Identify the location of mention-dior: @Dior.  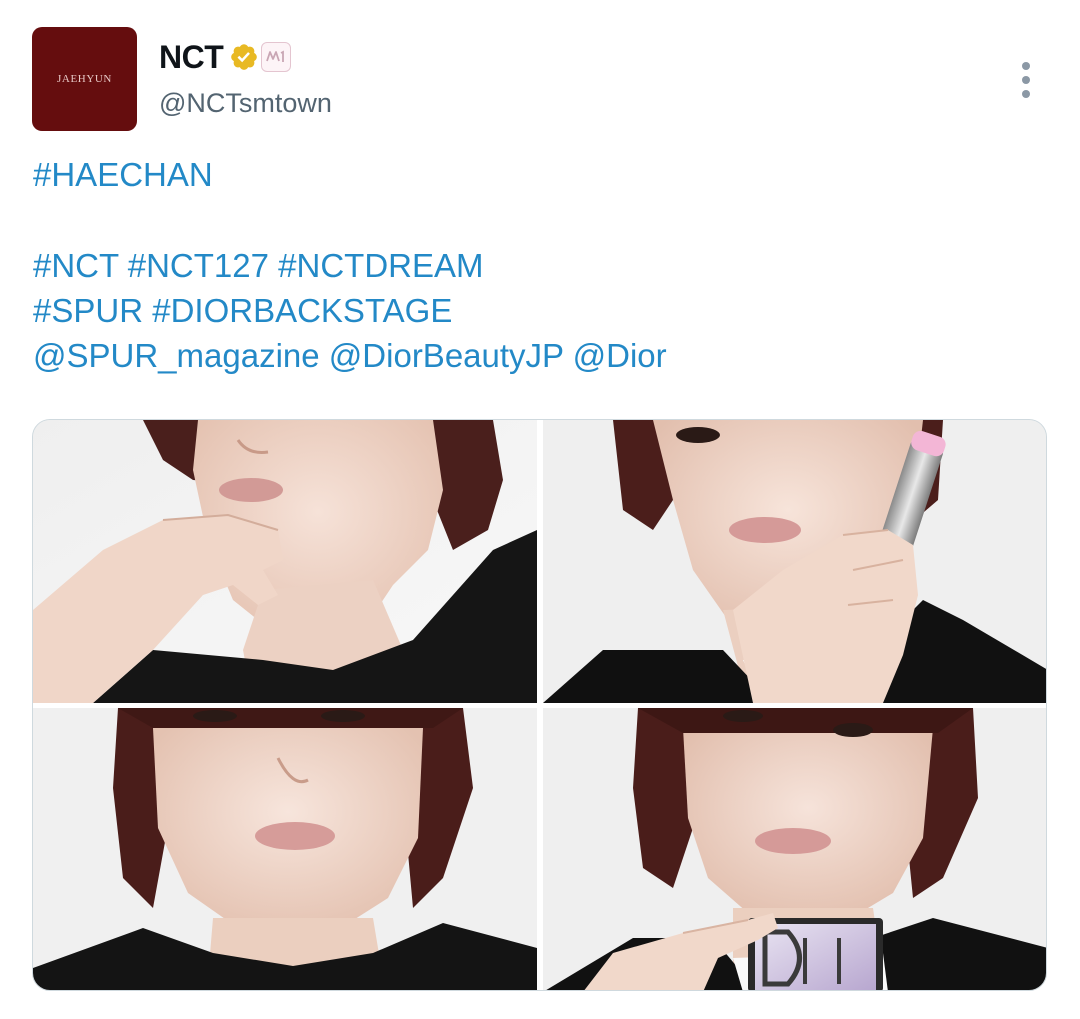
(620, 355).